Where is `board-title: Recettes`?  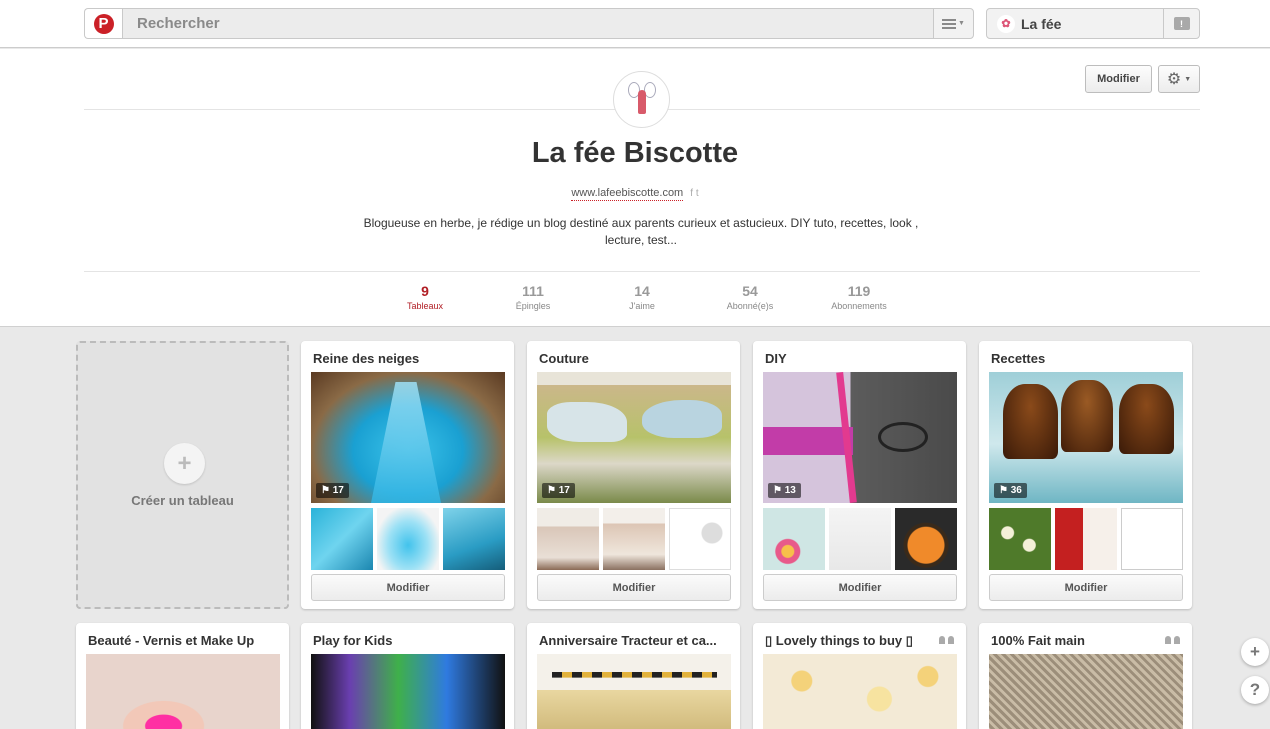
board-title: Recettes is located at coordinates (1018, 358).